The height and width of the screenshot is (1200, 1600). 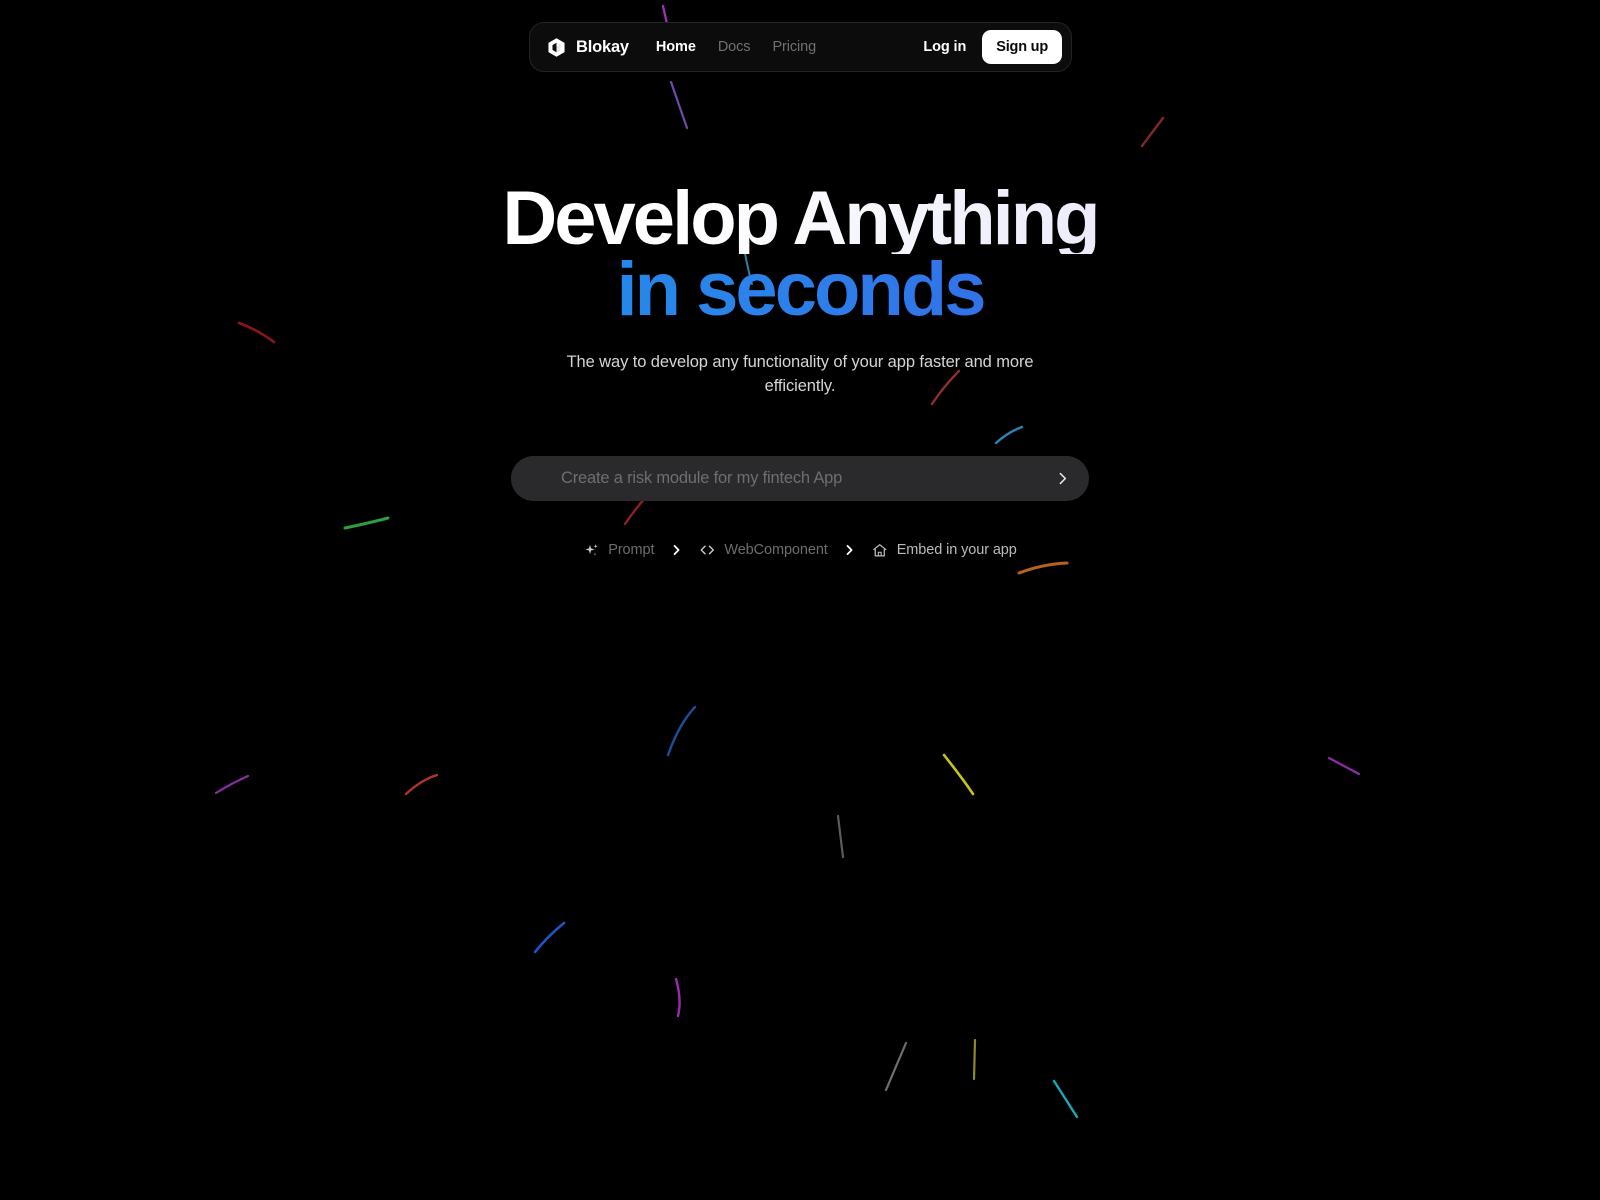 What do you see at coordinates (1022, 47) in the screenshot?
I see `signup-button: Sign up` at bounding box center [1022, 47].